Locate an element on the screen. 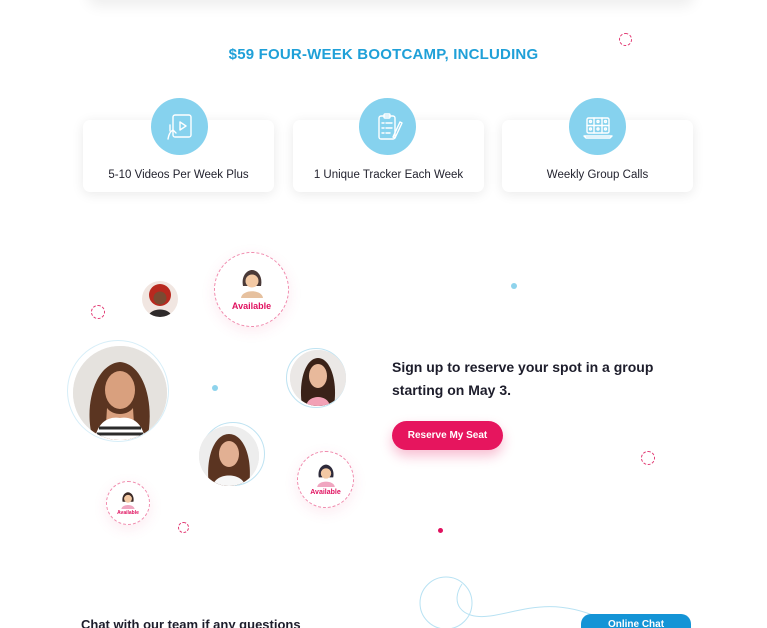 Image resolution: width=767 pixels, height=628 pixels. feature-label: 1 Unique Tracker Each Week is located at coordinates (388, 175).